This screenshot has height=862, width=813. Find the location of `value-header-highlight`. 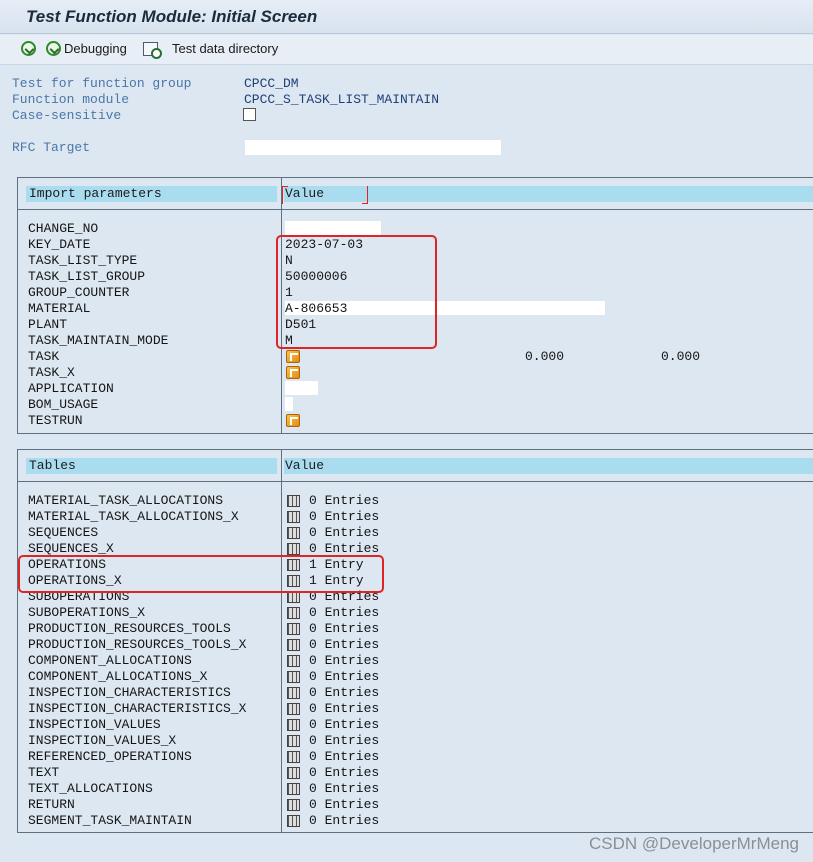

value-header-highlight is located at coordinates (325, 196).